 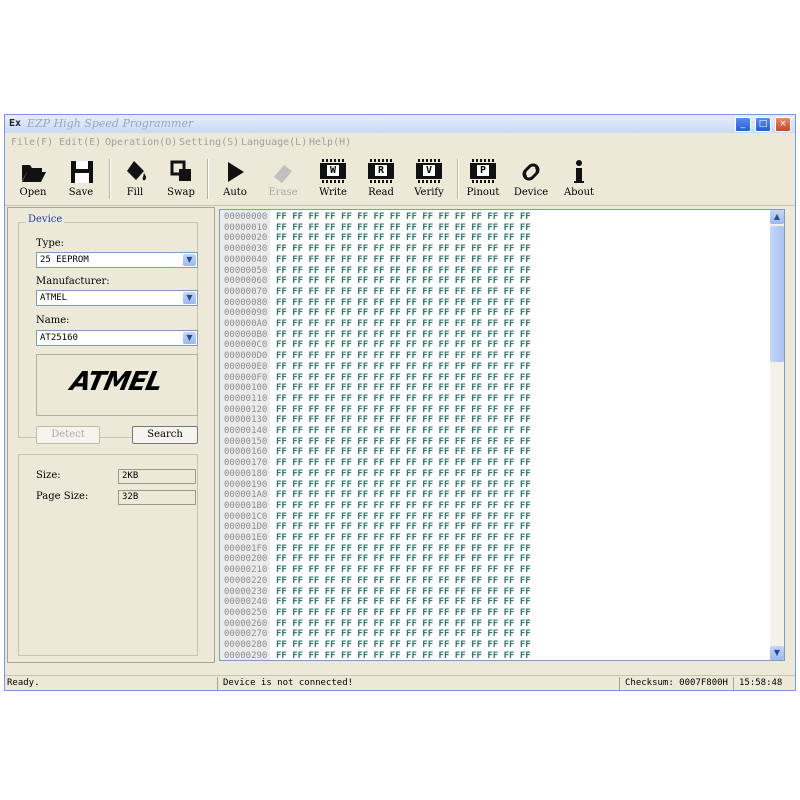 What do you see at coordinates (53, 320) in the screenshot?
I see `name-label: Name:` at bounding box center [53, 320].